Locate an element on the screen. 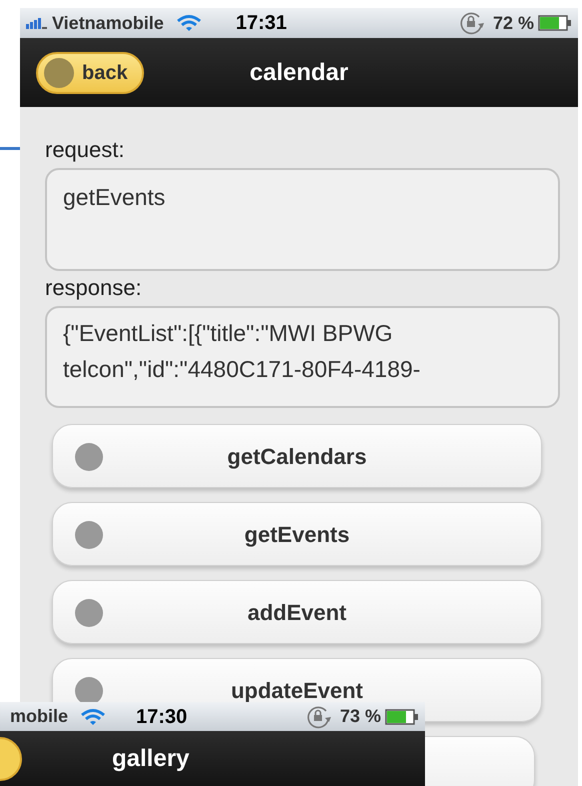  status-time: 17:31 is located at coordinates (261, 23).